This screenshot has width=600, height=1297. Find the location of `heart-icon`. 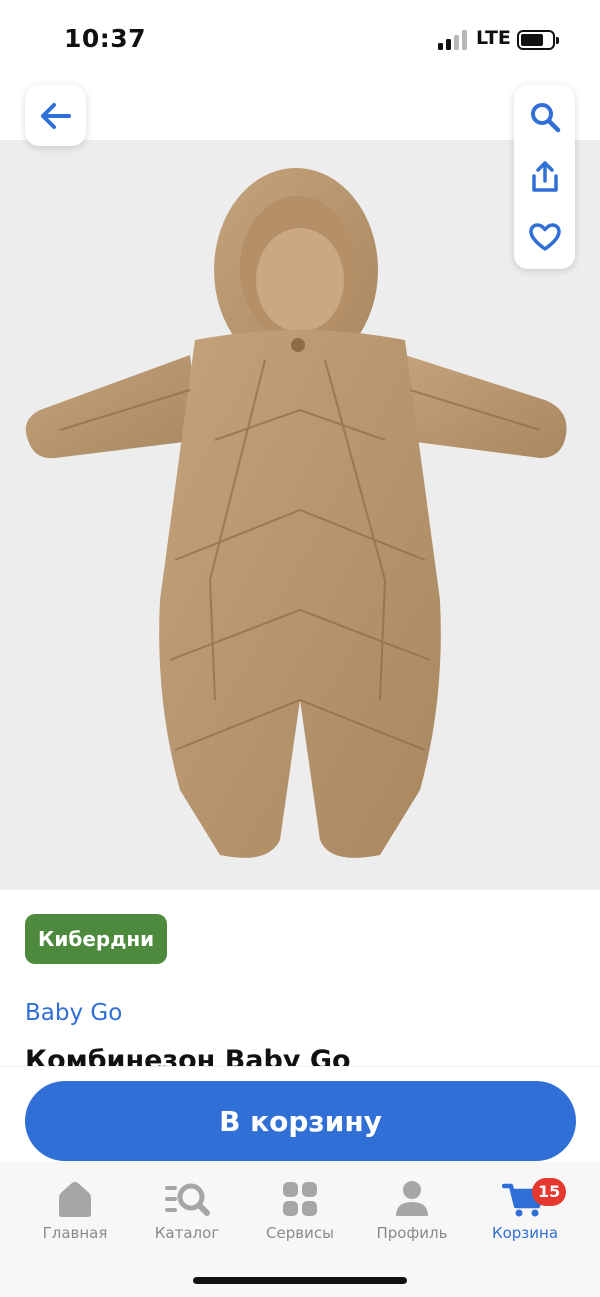

heart-icon is located at coordinates (544, 237).